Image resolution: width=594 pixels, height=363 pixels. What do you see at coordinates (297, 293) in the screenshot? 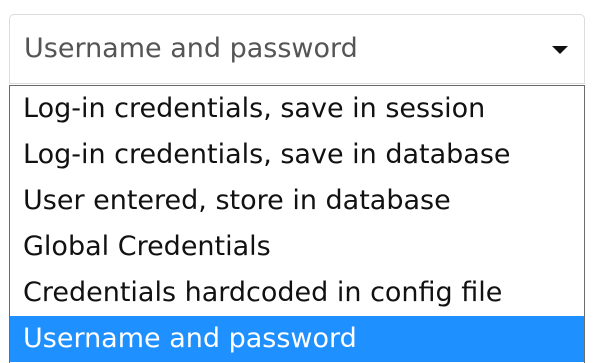
I see `option-hardcoded-config: Credentials hardcoded in config file` at bounding box center [297, 293].